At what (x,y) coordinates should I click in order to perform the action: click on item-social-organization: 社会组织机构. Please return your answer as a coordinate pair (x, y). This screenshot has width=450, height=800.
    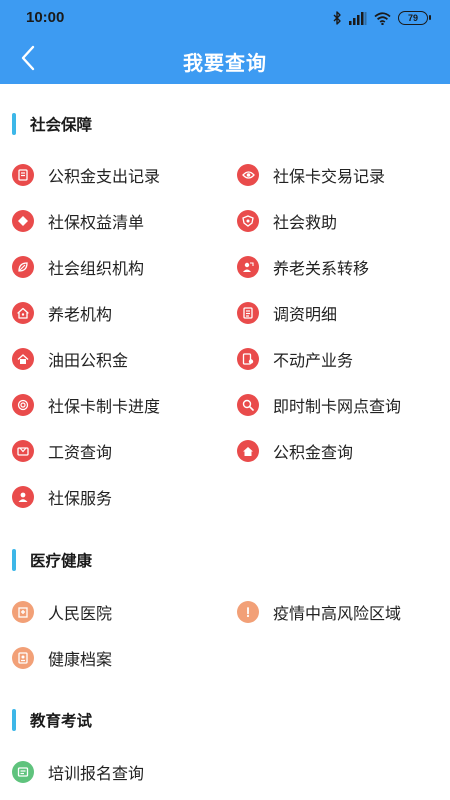
    Looking at the image, I should click on (78, 267).